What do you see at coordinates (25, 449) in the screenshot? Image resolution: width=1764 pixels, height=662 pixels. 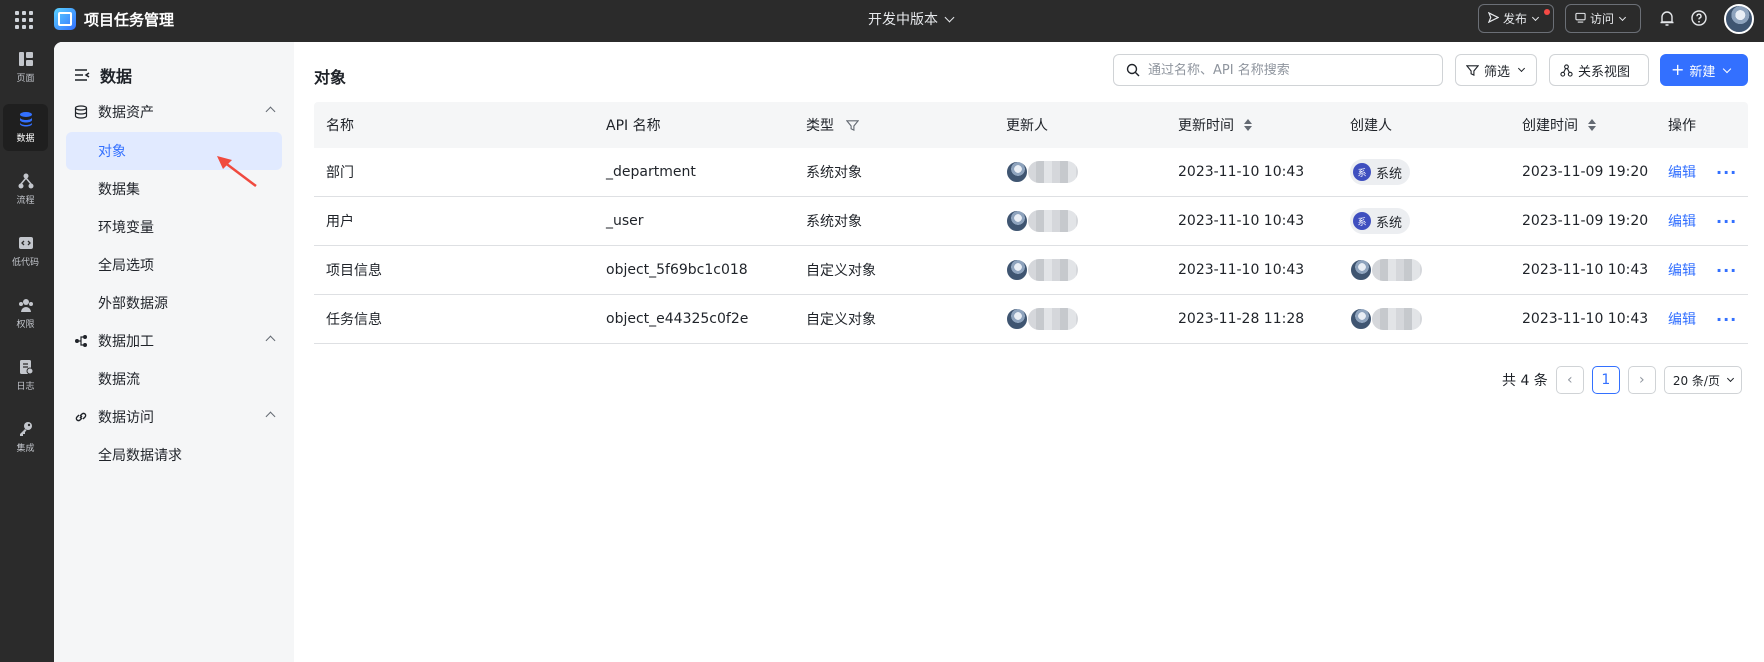 I see `rail-label: 集成` at bounding box center [25, 449].